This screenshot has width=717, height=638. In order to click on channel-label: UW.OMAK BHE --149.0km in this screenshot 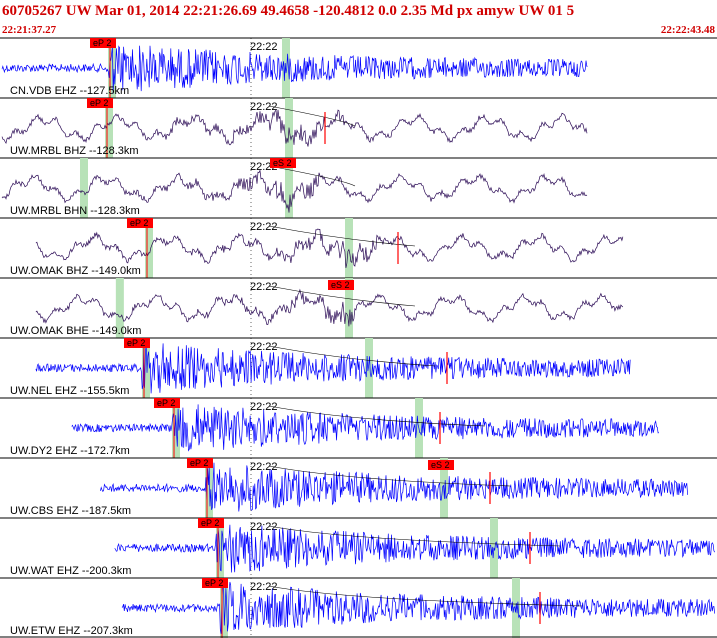, I will do `click(75, 331)`.